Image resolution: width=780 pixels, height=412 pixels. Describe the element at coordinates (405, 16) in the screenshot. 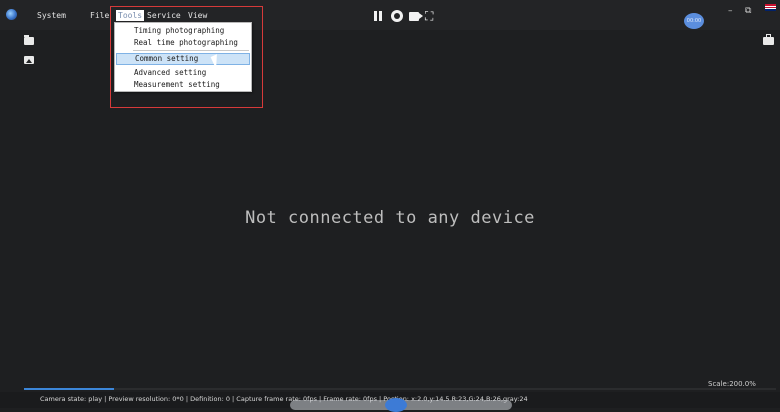

I see `preview-controls: ⛶` at that location.